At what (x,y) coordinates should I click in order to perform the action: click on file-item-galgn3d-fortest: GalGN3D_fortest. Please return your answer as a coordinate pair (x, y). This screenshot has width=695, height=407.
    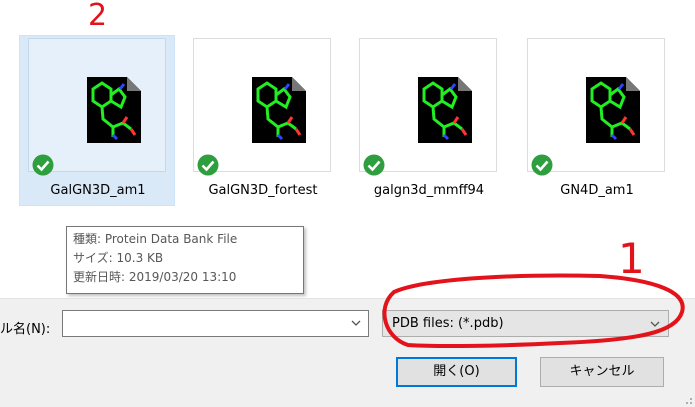
    Looking at the image, I should click on (262, 120).